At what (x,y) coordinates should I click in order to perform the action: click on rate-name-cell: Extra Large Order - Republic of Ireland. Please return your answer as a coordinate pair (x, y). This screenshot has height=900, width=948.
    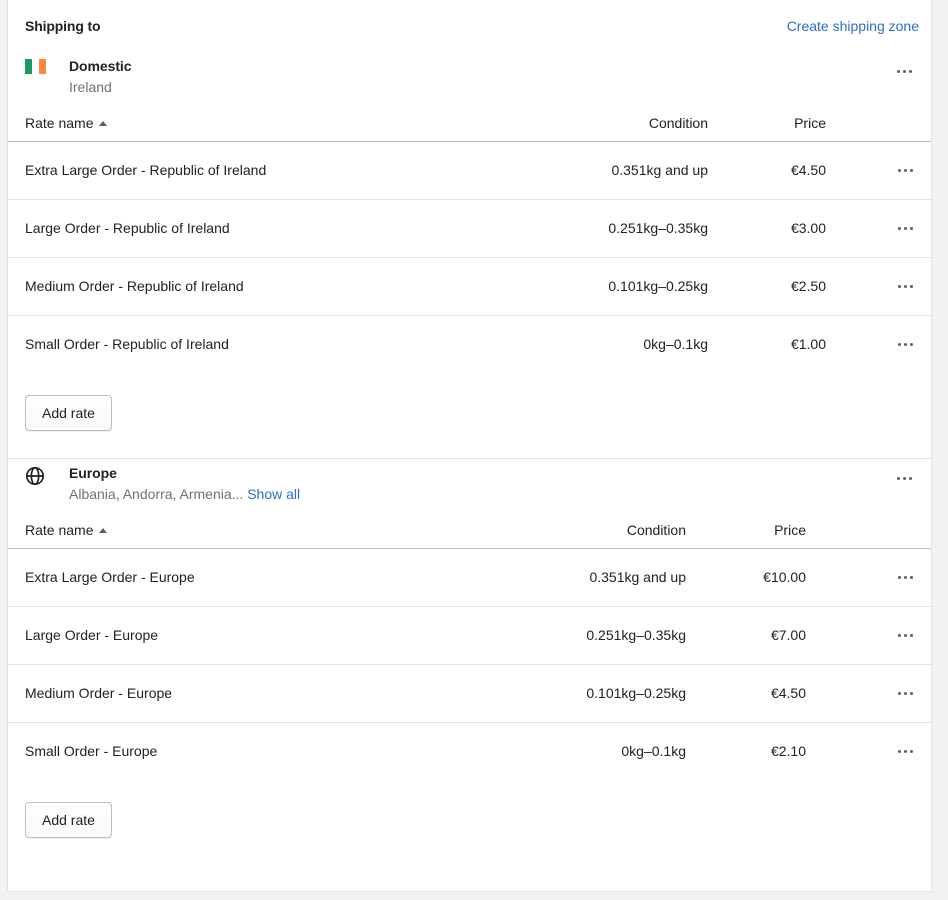
    Looking at the image, I should click on (273, 169).